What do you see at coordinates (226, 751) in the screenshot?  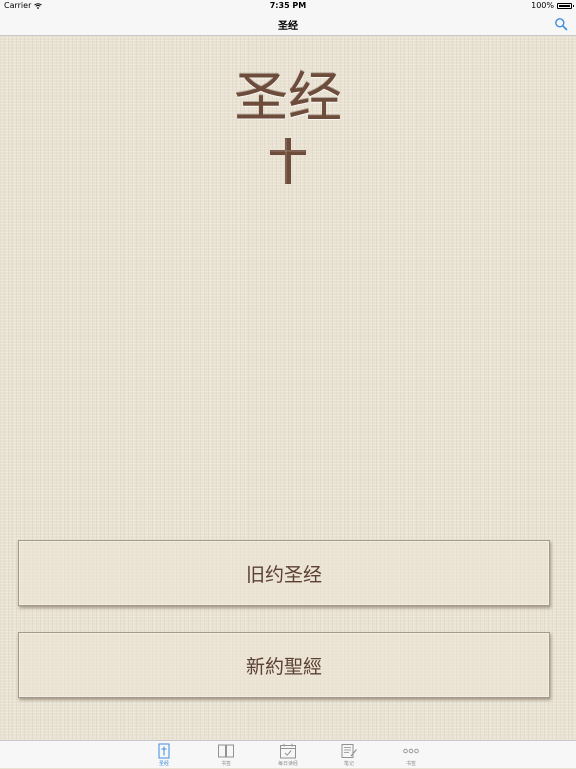 I see `open-book-icon` at bounding box center [226, 751].